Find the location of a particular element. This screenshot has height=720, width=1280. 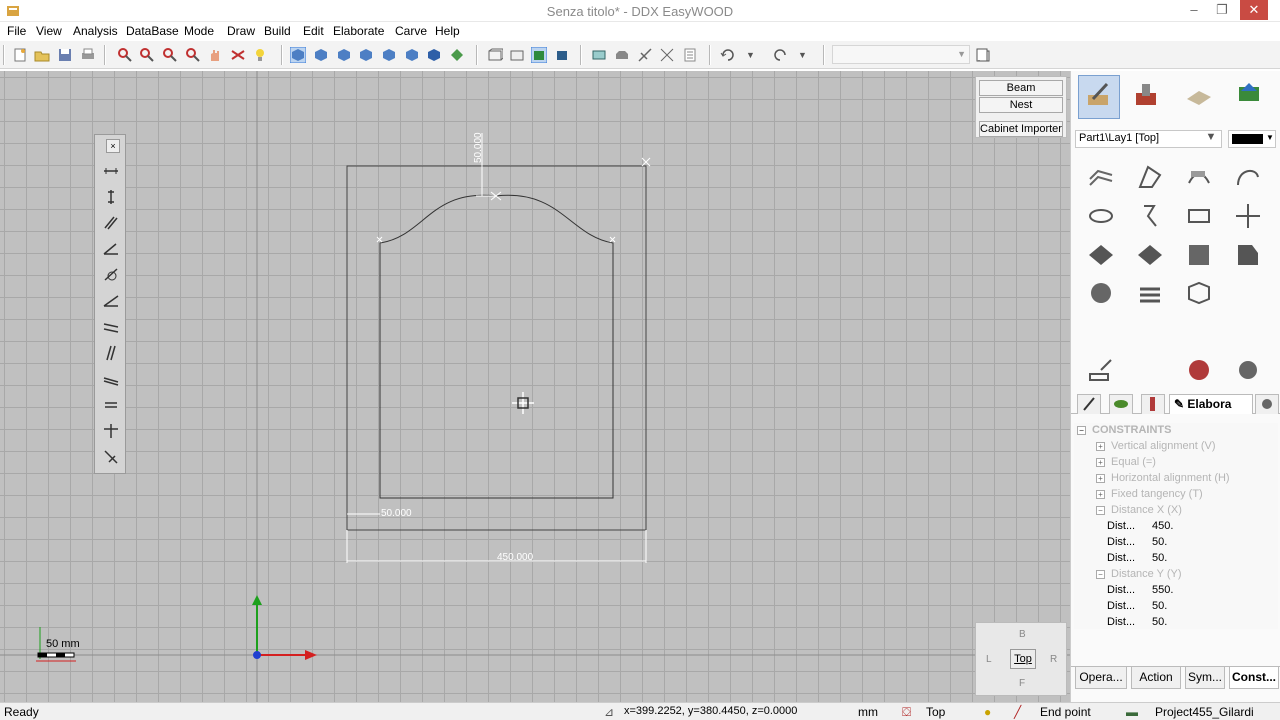

menu-analysis: Analysis is located at coordinates (95, 31).